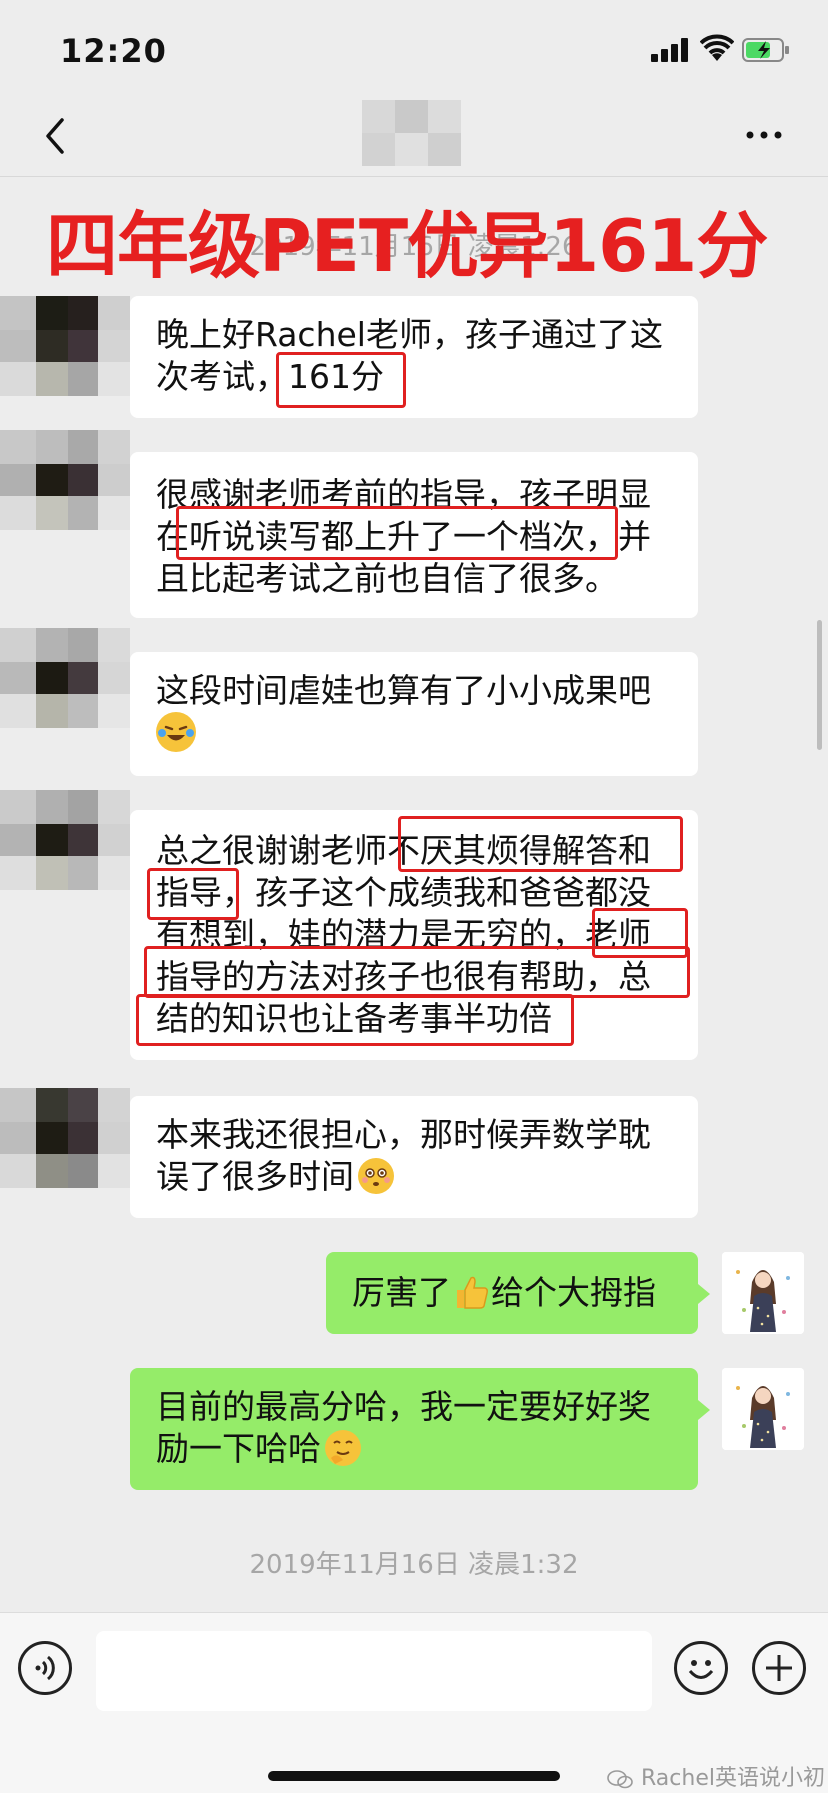  Describe the element at coordinates (414, 50) in the screenshot. I see `status-bar: 12:20` at that location.